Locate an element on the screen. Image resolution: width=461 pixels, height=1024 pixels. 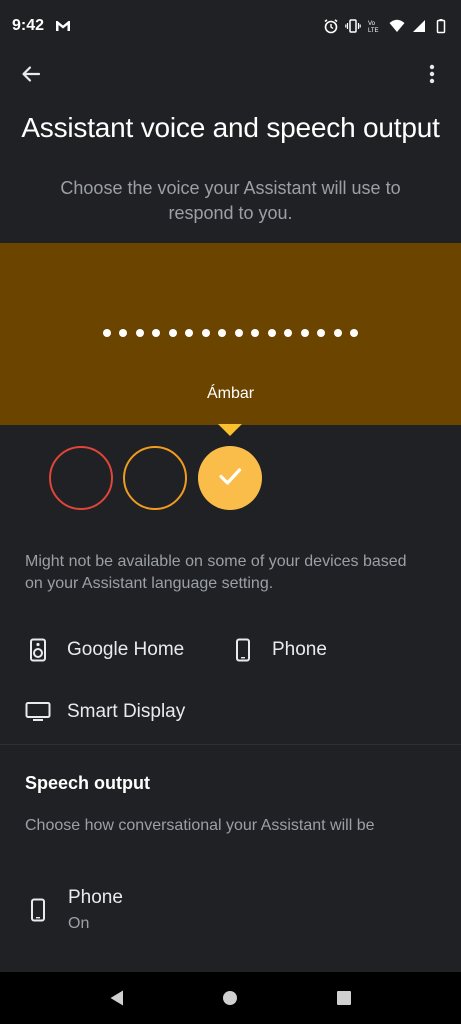
device-smart-display: Smart Display is located at coordinates (105, 712).